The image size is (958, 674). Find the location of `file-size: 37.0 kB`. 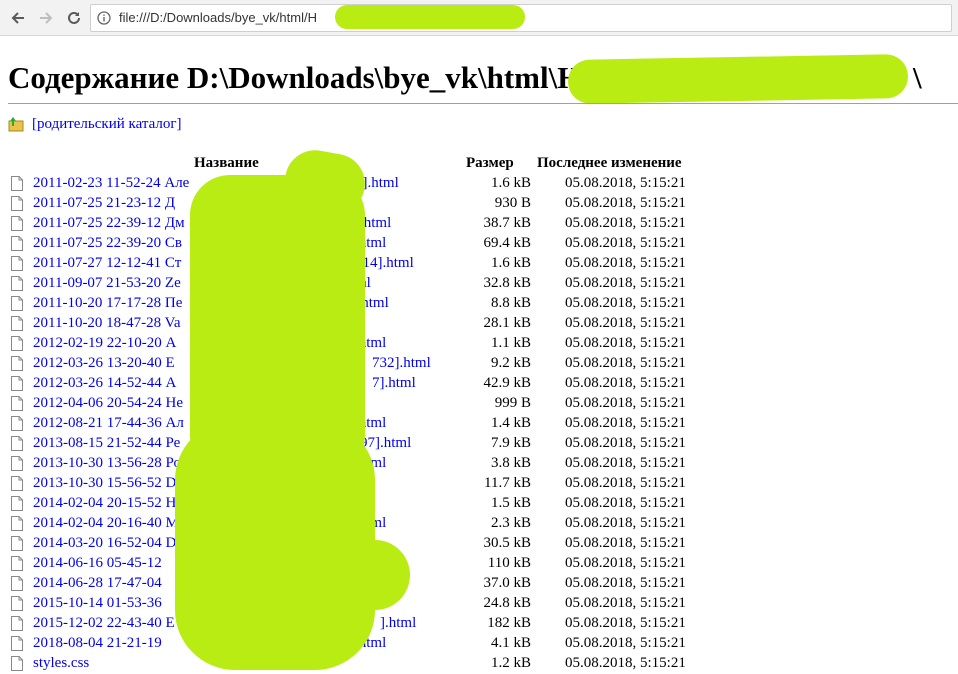

file-size: 37.0 kB is located at coordinates (507, 583).